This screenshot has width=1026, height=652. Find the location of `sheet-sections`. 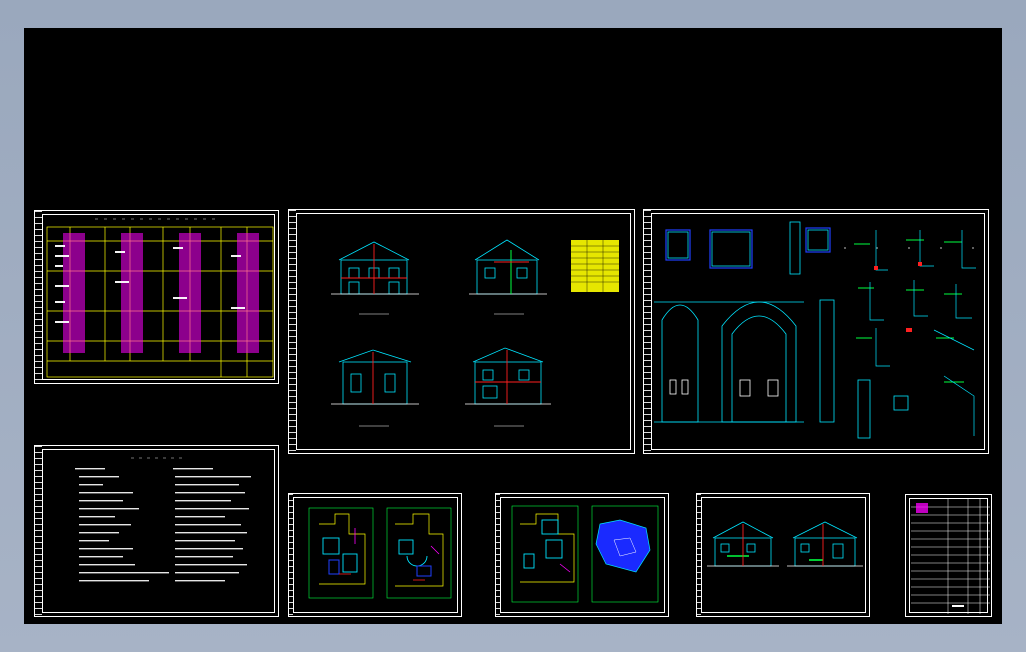

sheet-sections is located at coordinates (783, 555).